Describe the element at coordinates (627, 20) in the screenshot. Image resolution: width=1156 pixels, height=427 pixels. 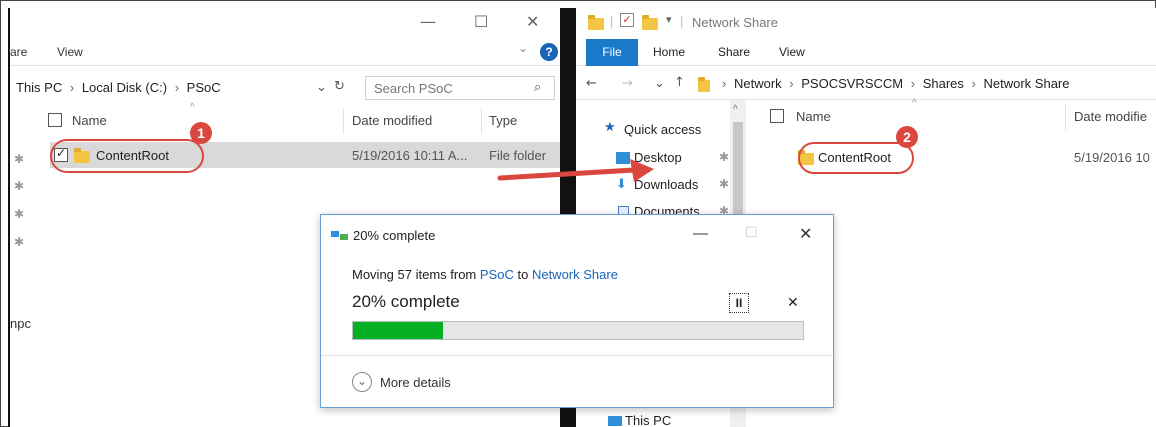
I see `properties-icon: ✓` at that location.